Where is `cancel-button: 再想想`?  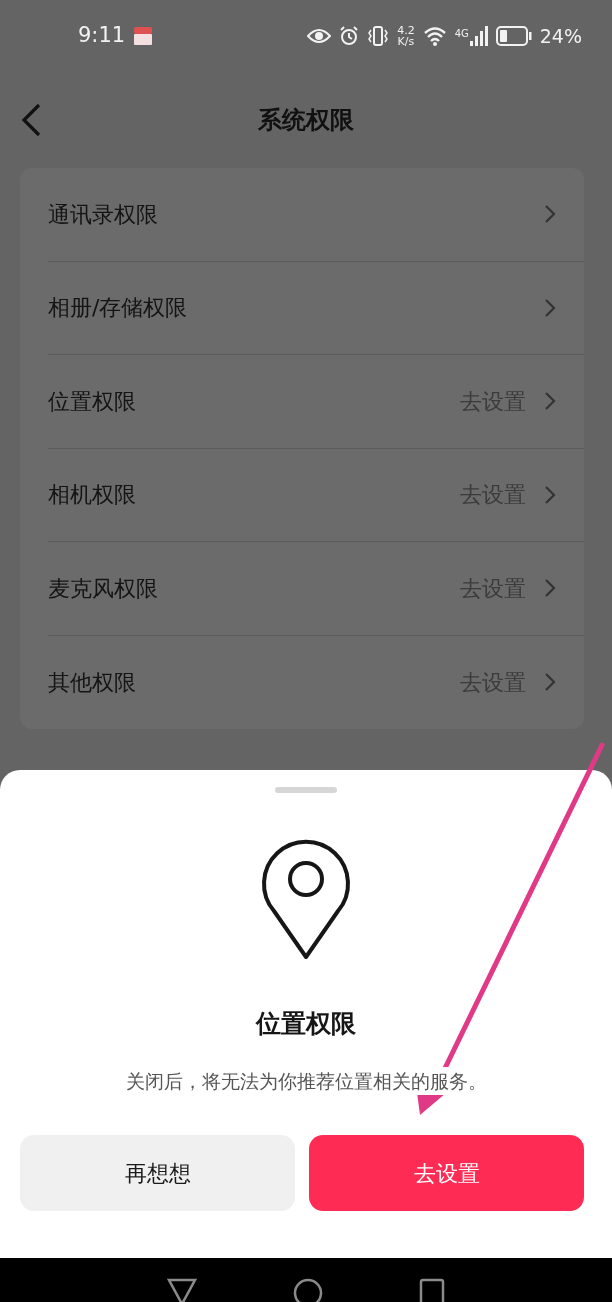
cancel-button: 再想想 is located at coordinates (157, 1173).